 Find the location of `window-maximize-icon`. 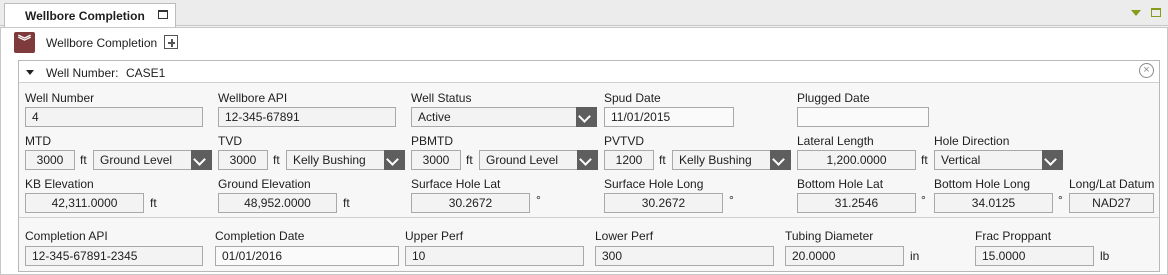

window-maximize-icon is located at coordinates (1156, 12).